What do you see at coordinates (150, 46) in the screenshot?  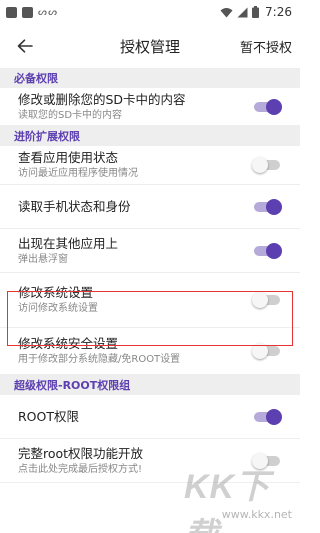 I see `app-bar: 授权管理 暂不授权` at bounding box center [150, 46].